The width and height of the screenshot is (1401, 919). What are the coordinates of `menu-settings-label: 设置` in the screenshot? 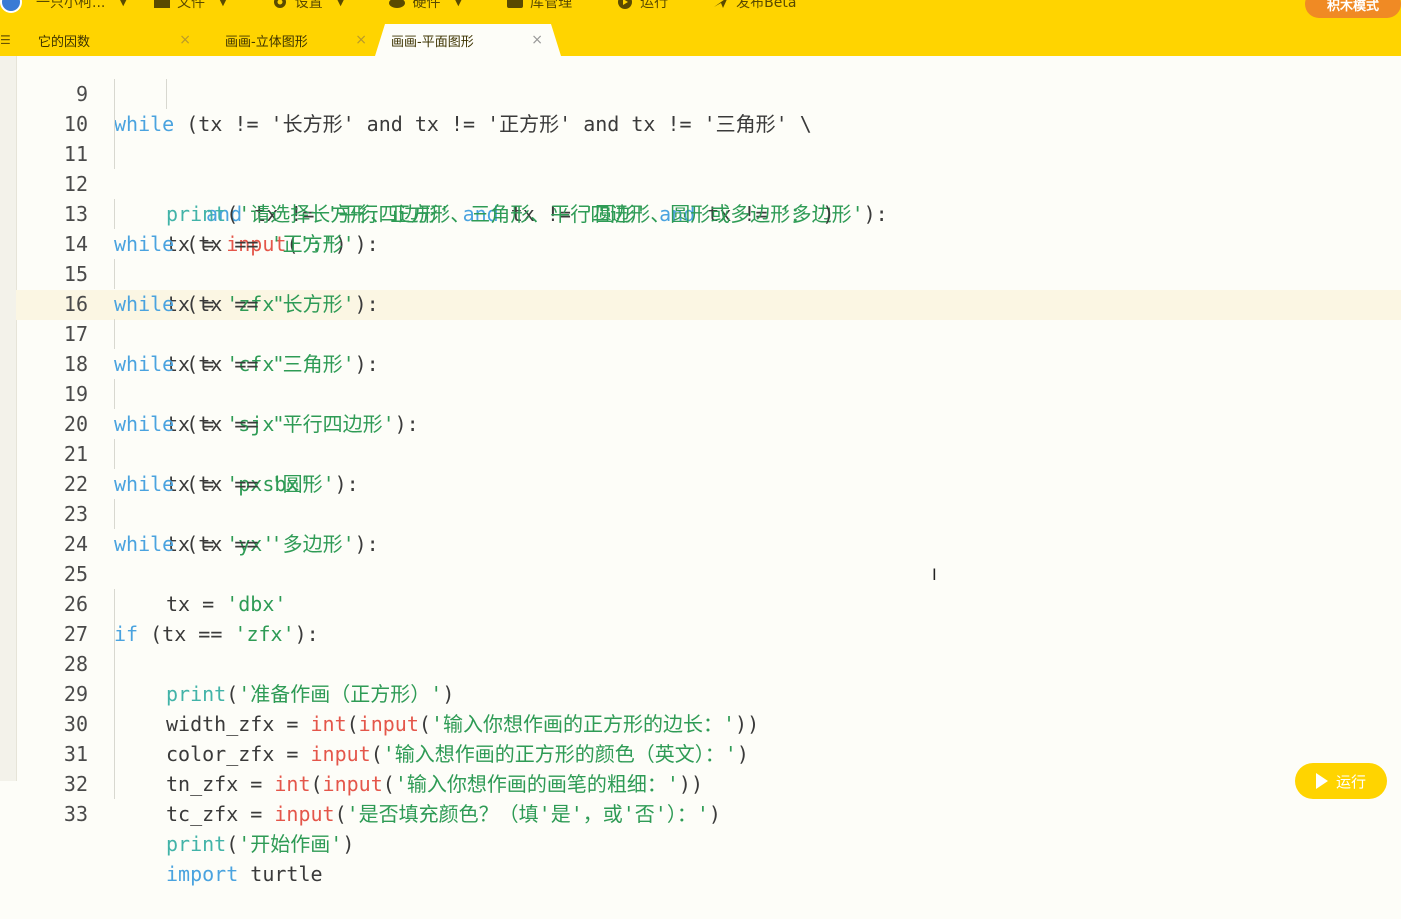 It's located at (308, 5).